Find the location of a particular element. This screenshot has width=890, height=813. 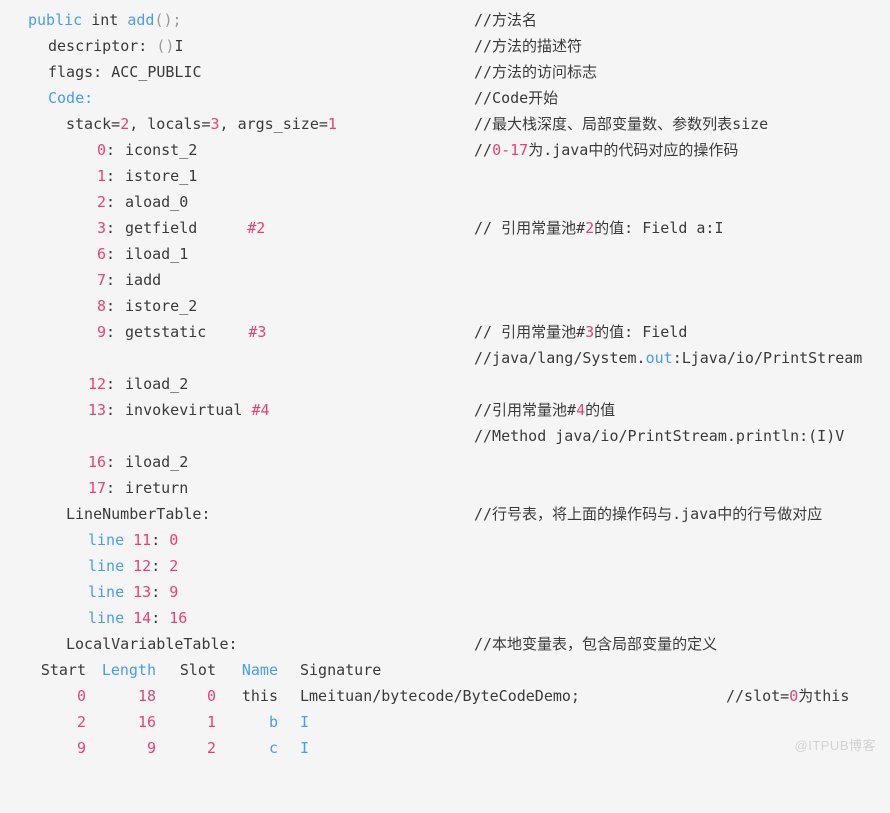

code-line: 9: getstatic #3 // 引用常量池#3的值: Field is located at coordinates (445, 332).